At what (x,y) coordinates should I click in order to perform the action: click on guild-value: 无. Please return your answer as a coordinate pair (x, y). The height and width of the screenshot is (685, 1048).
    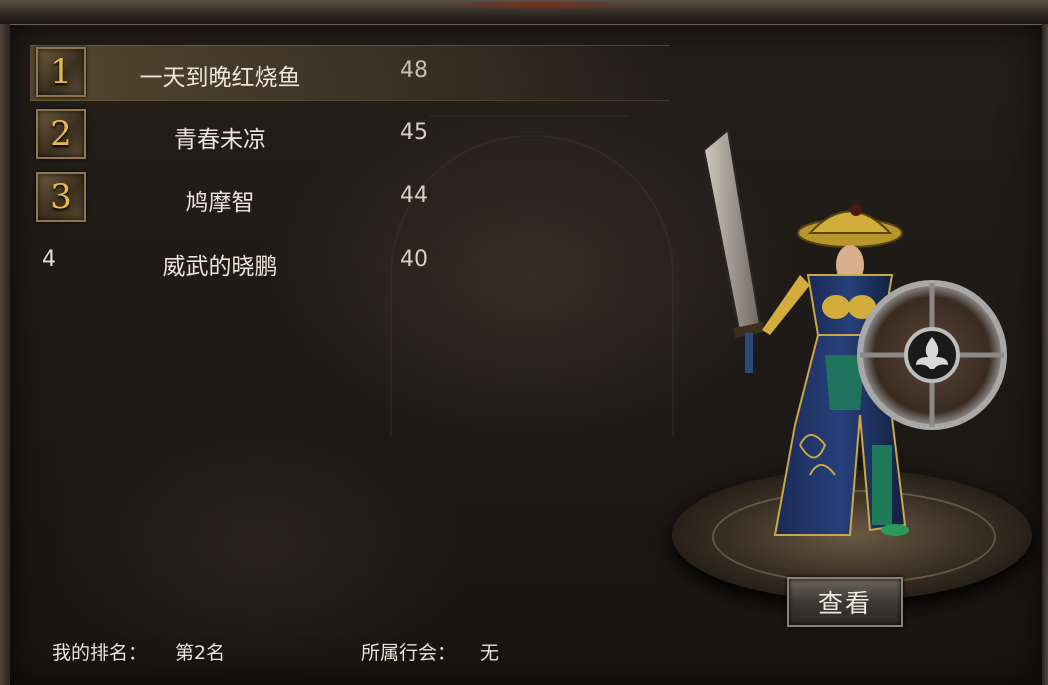
    Looking at the image, I should click on (490, 653).